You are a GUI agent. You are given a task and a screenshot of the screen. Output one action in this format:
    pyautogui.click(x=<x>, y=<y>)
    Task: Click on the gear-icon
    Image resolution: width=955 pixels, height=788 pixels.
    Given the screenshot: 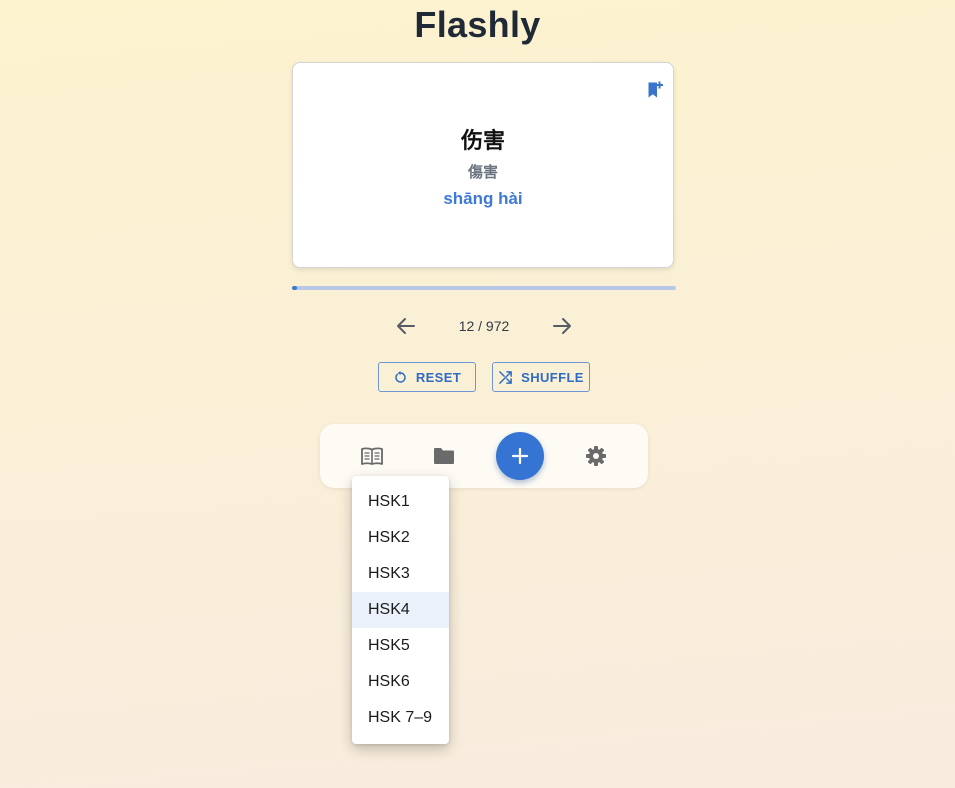 What is the action you would take?
    pyautogui.click(x=596, y=456)
    